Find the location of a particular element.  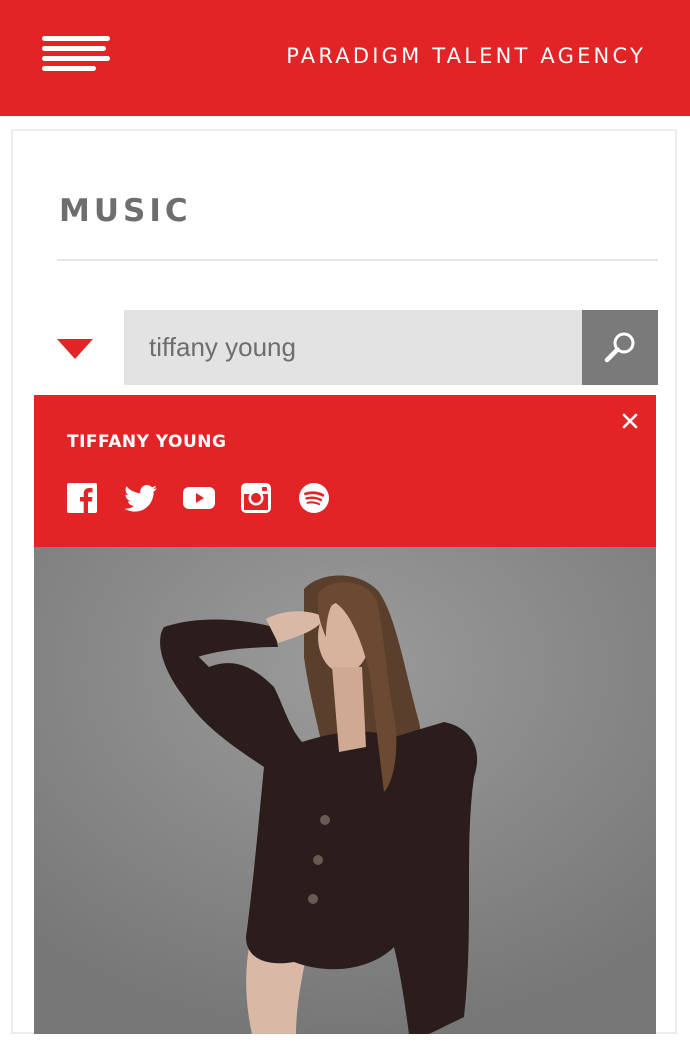

search-button is located at coordinates (620, 347).